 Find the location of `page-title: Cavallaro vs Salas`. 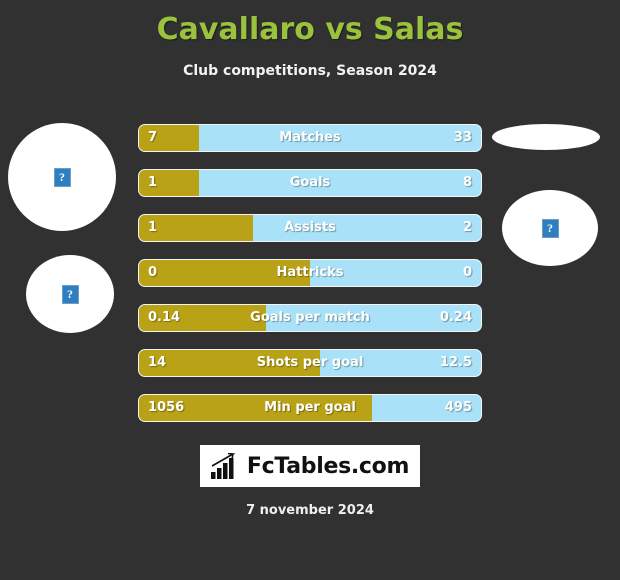

page-title: Cavallaro vs Salas is located at coordinates (310, 29).